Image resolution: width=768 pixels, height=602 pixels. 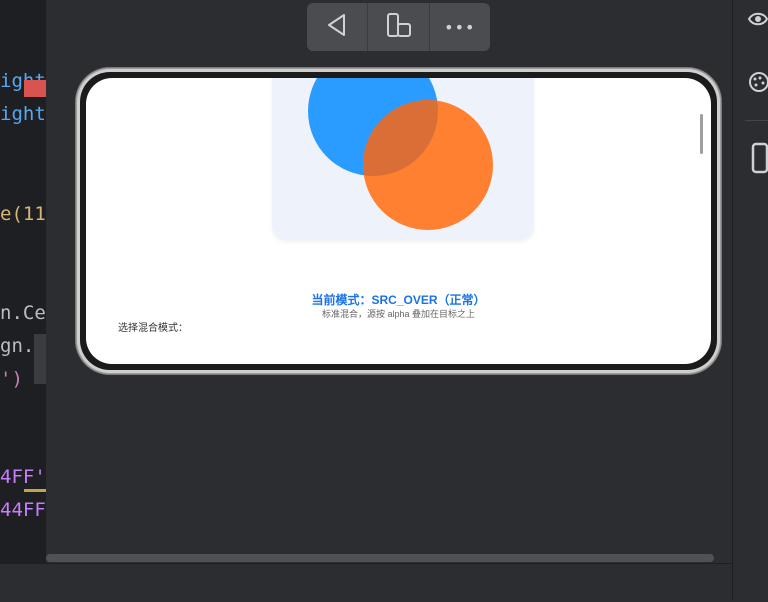 What do you see at coordinates (35, 490) in the screenshot?
I see `warning-underline` at bounding box center [35, 490].